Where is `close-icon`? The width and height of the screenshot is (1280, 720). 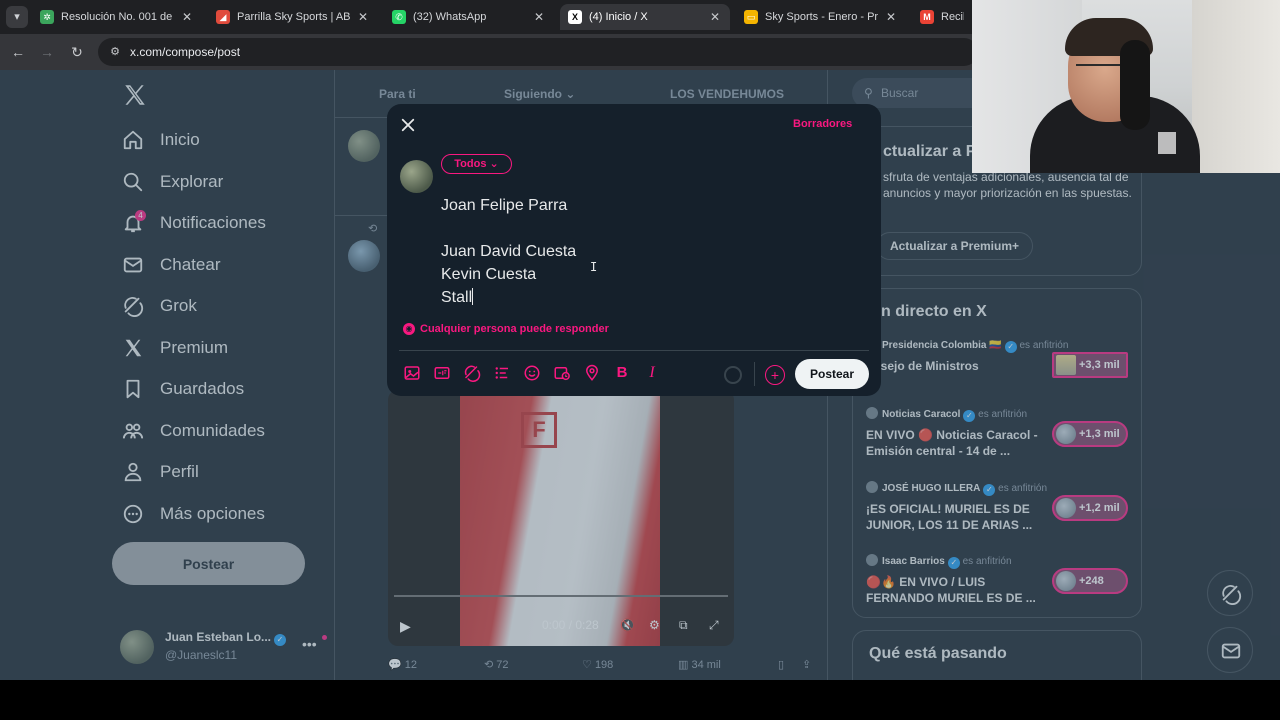
close-icon is located at coordinates (408, 125).